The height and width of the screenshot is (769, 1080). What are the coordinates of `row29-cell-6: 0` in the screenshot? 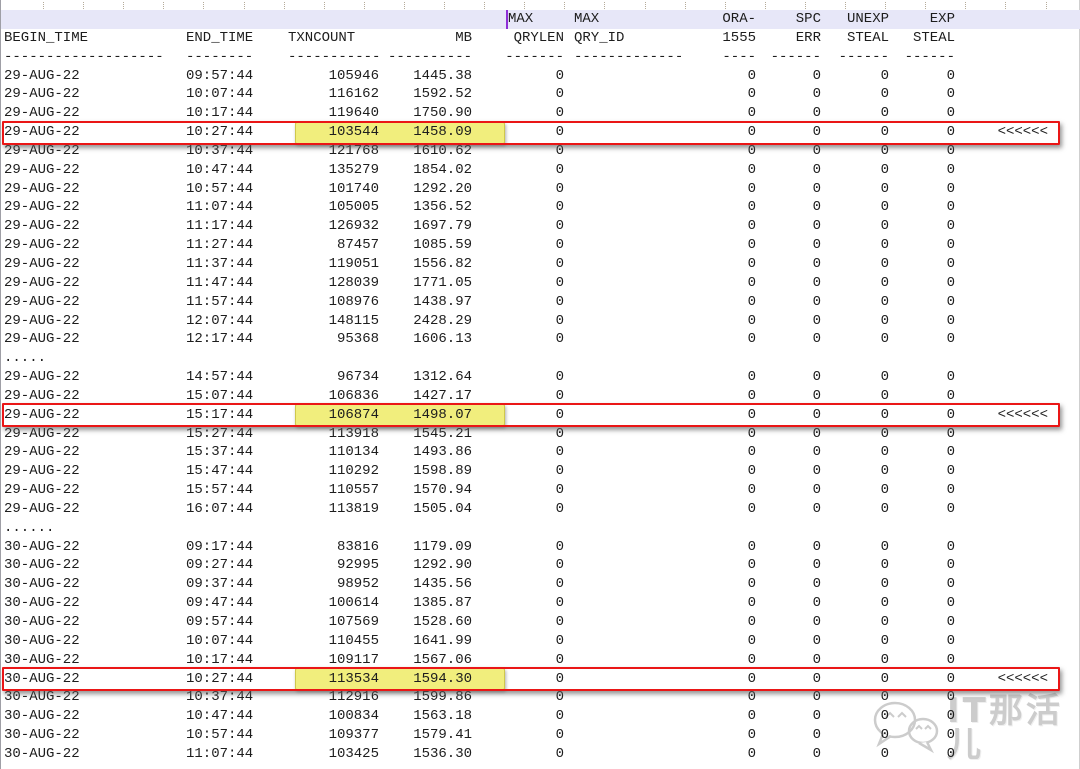 It's located at (751, 622).